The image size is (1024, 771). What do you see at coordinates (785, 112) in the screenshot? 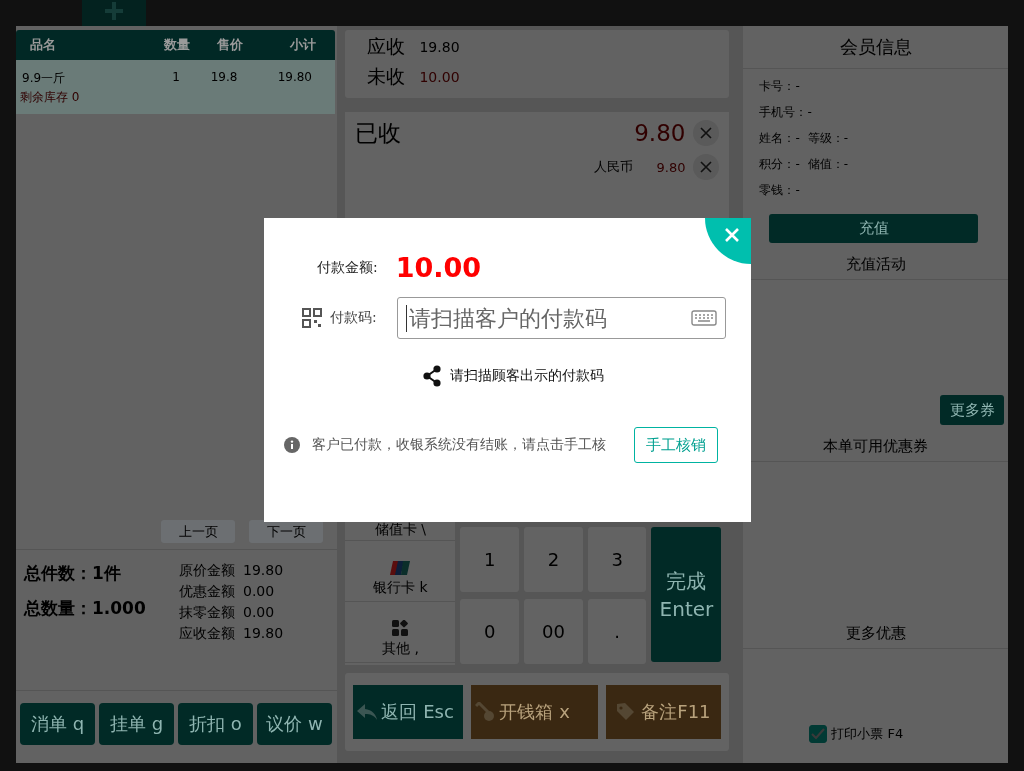
I see `member-field: 手机号：-` at bounding box center [785, 112].